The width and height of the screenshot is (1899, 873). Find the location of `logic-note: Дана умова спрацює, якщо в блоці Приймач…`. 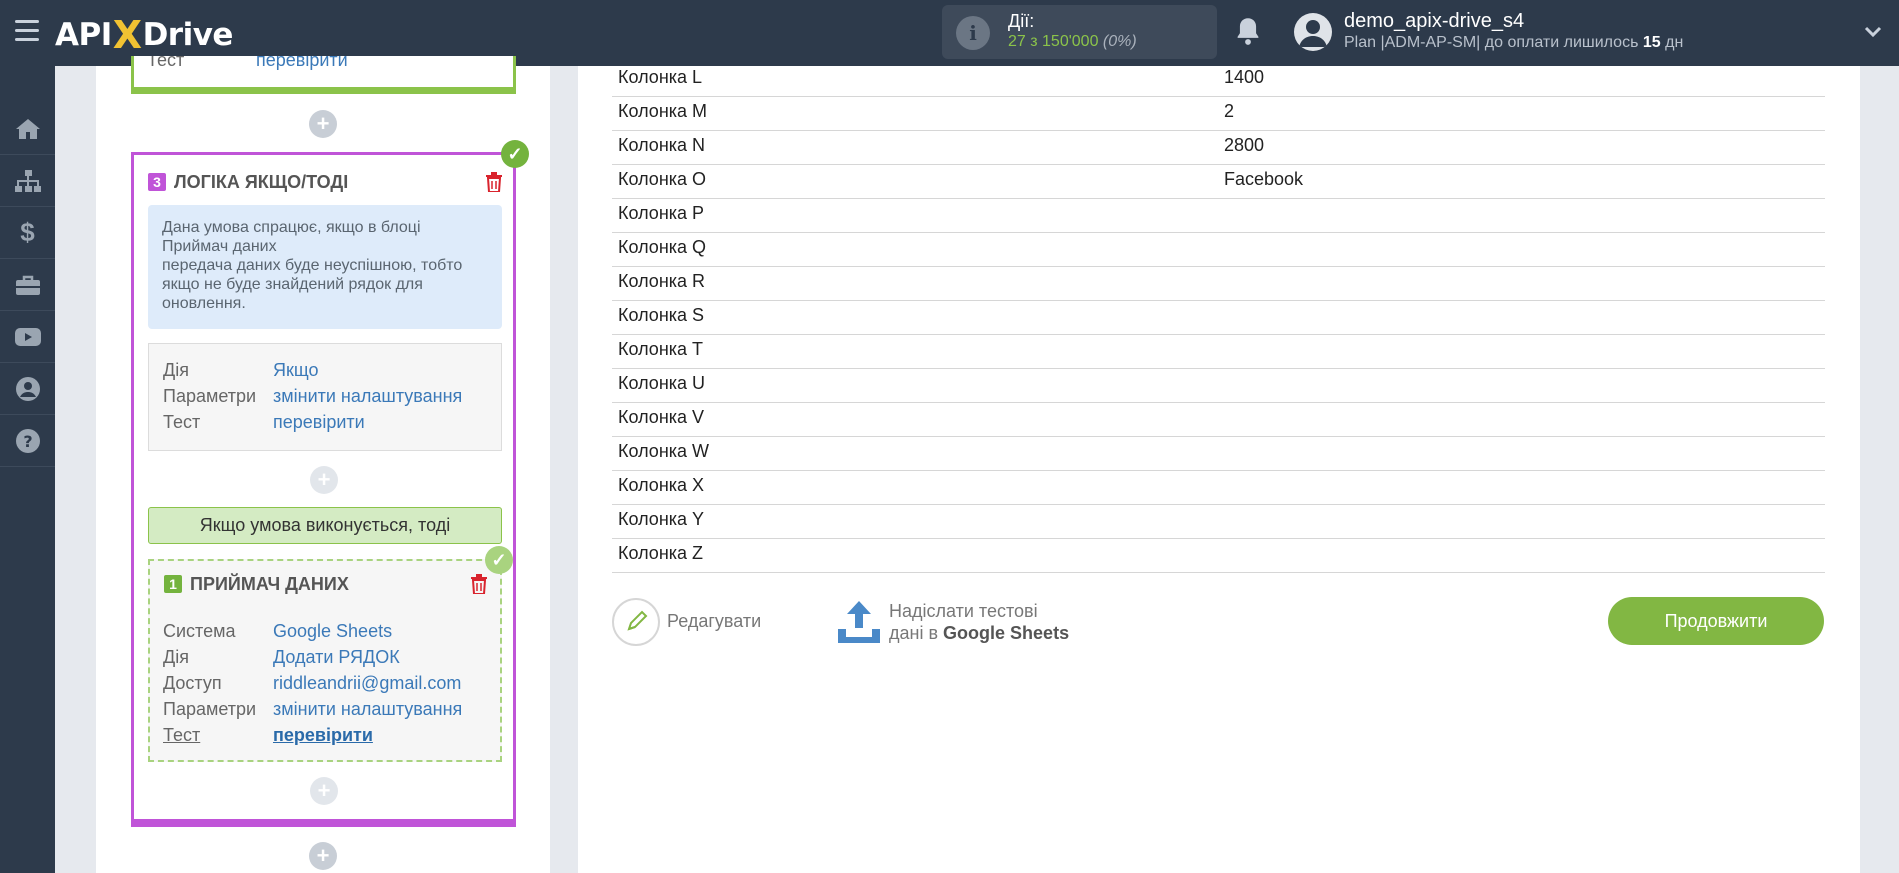

logic-note: Дана умова спрацює, якщо в блоці Приймач… is located at coordinates (325, 267).